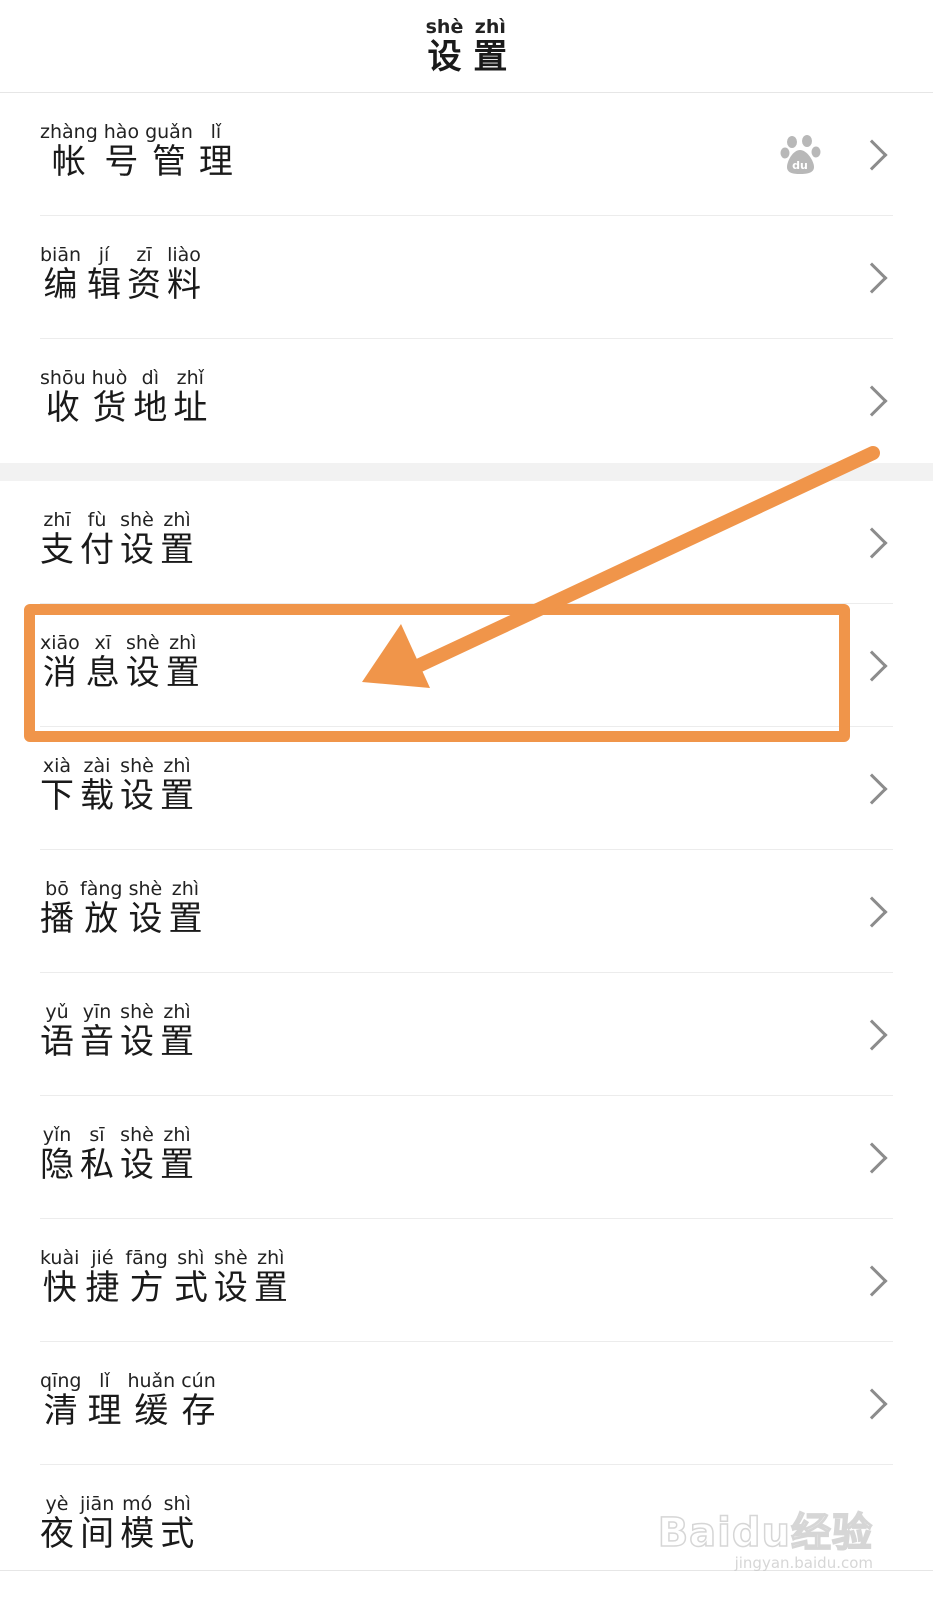 The height and width of the screenshot is (1600, 933). I want to click on item-label: yè 夜 jiān 间 mó 模 shì 式, so click(117, 1523).